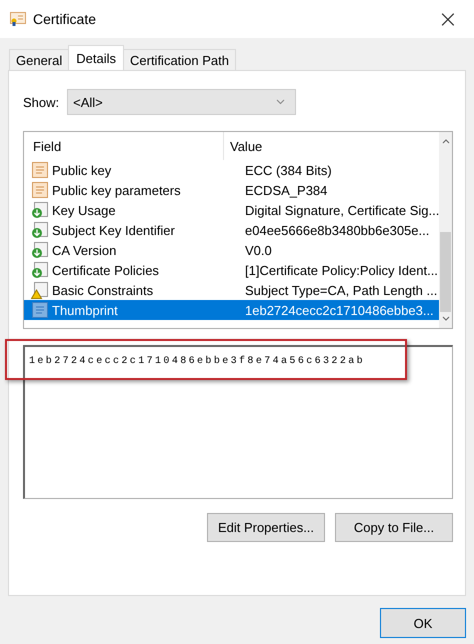 The width and height of the screenshot is (474, 644). What do you see at coordinates (116, 190) in the screenshot?
I see `field-name: Public key parameters` at bounding box center [116, 190].